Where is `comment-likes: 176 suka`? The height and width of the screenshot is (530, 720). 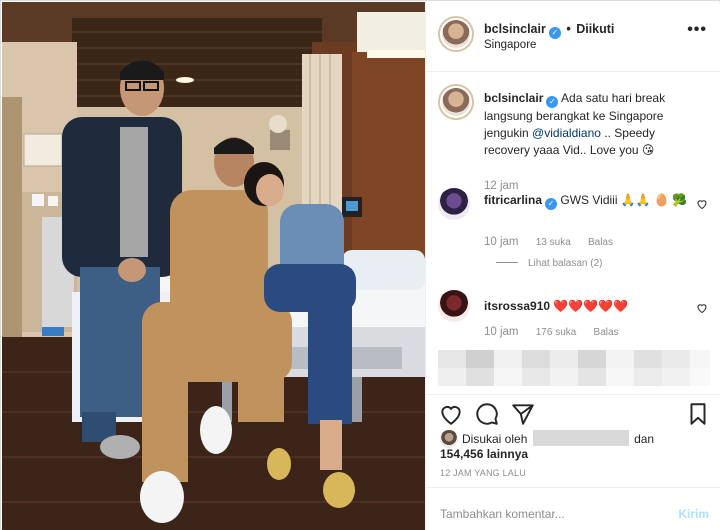 comment-likes: 176 suka is located at coordinates (556, 332).